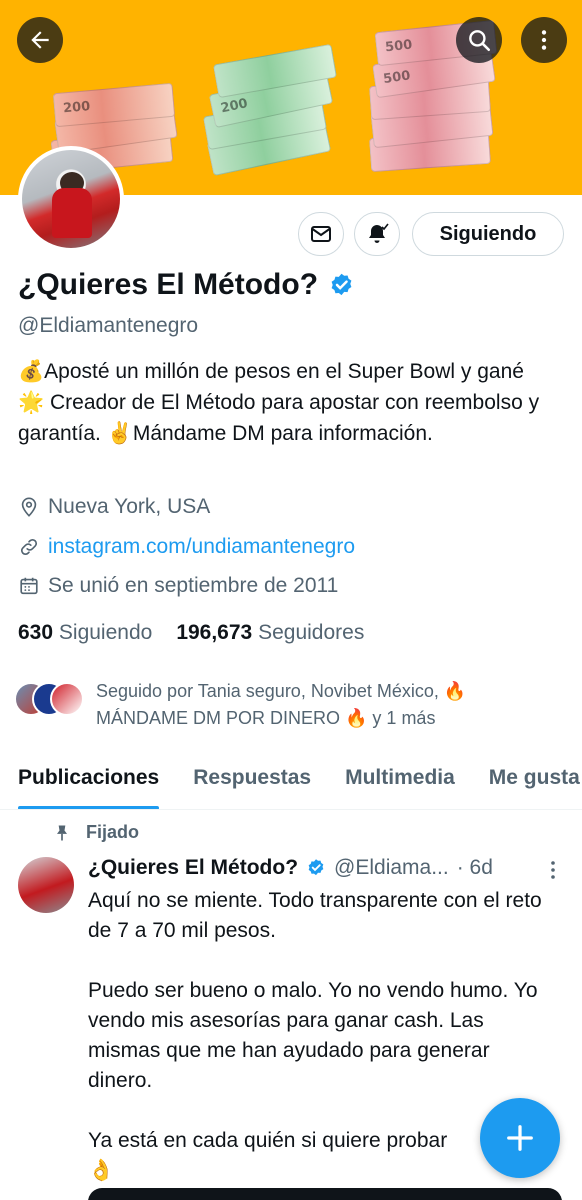 The width and height of the screenshot is (582, 1200). I want to click on profile-avatar, so click(71, 199).